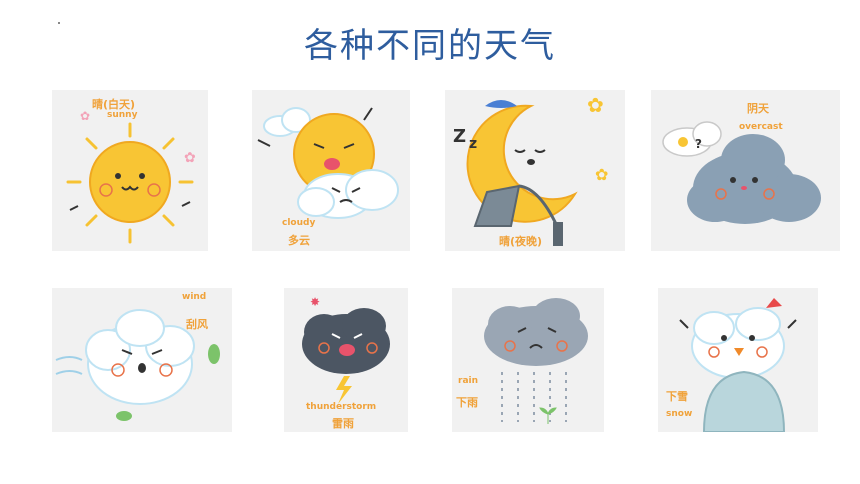  Describe the element at coordinates (761, 127) in the screenshot. I see `label-en: overcast` at that location.